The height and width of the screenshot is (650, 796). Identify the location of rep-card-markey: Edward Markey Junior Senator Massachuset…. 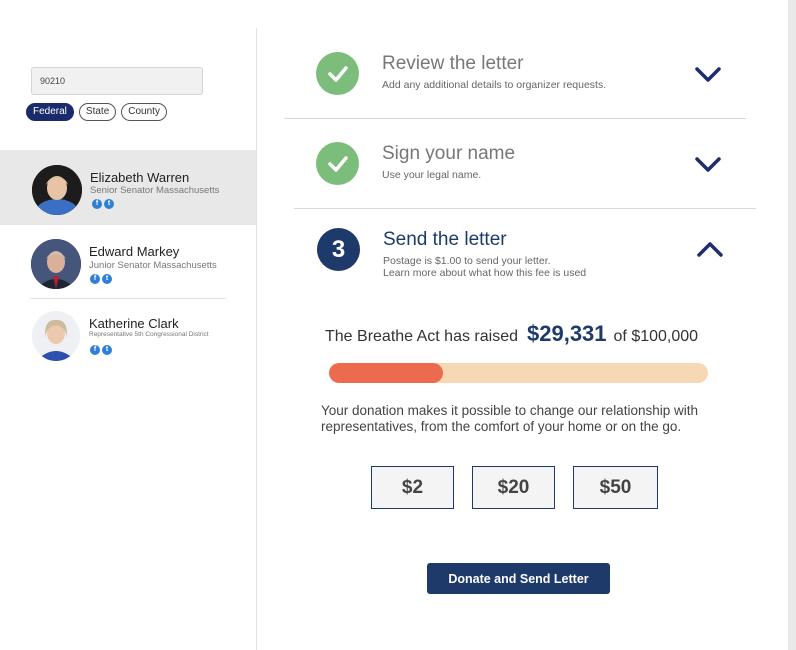
(128, 262).